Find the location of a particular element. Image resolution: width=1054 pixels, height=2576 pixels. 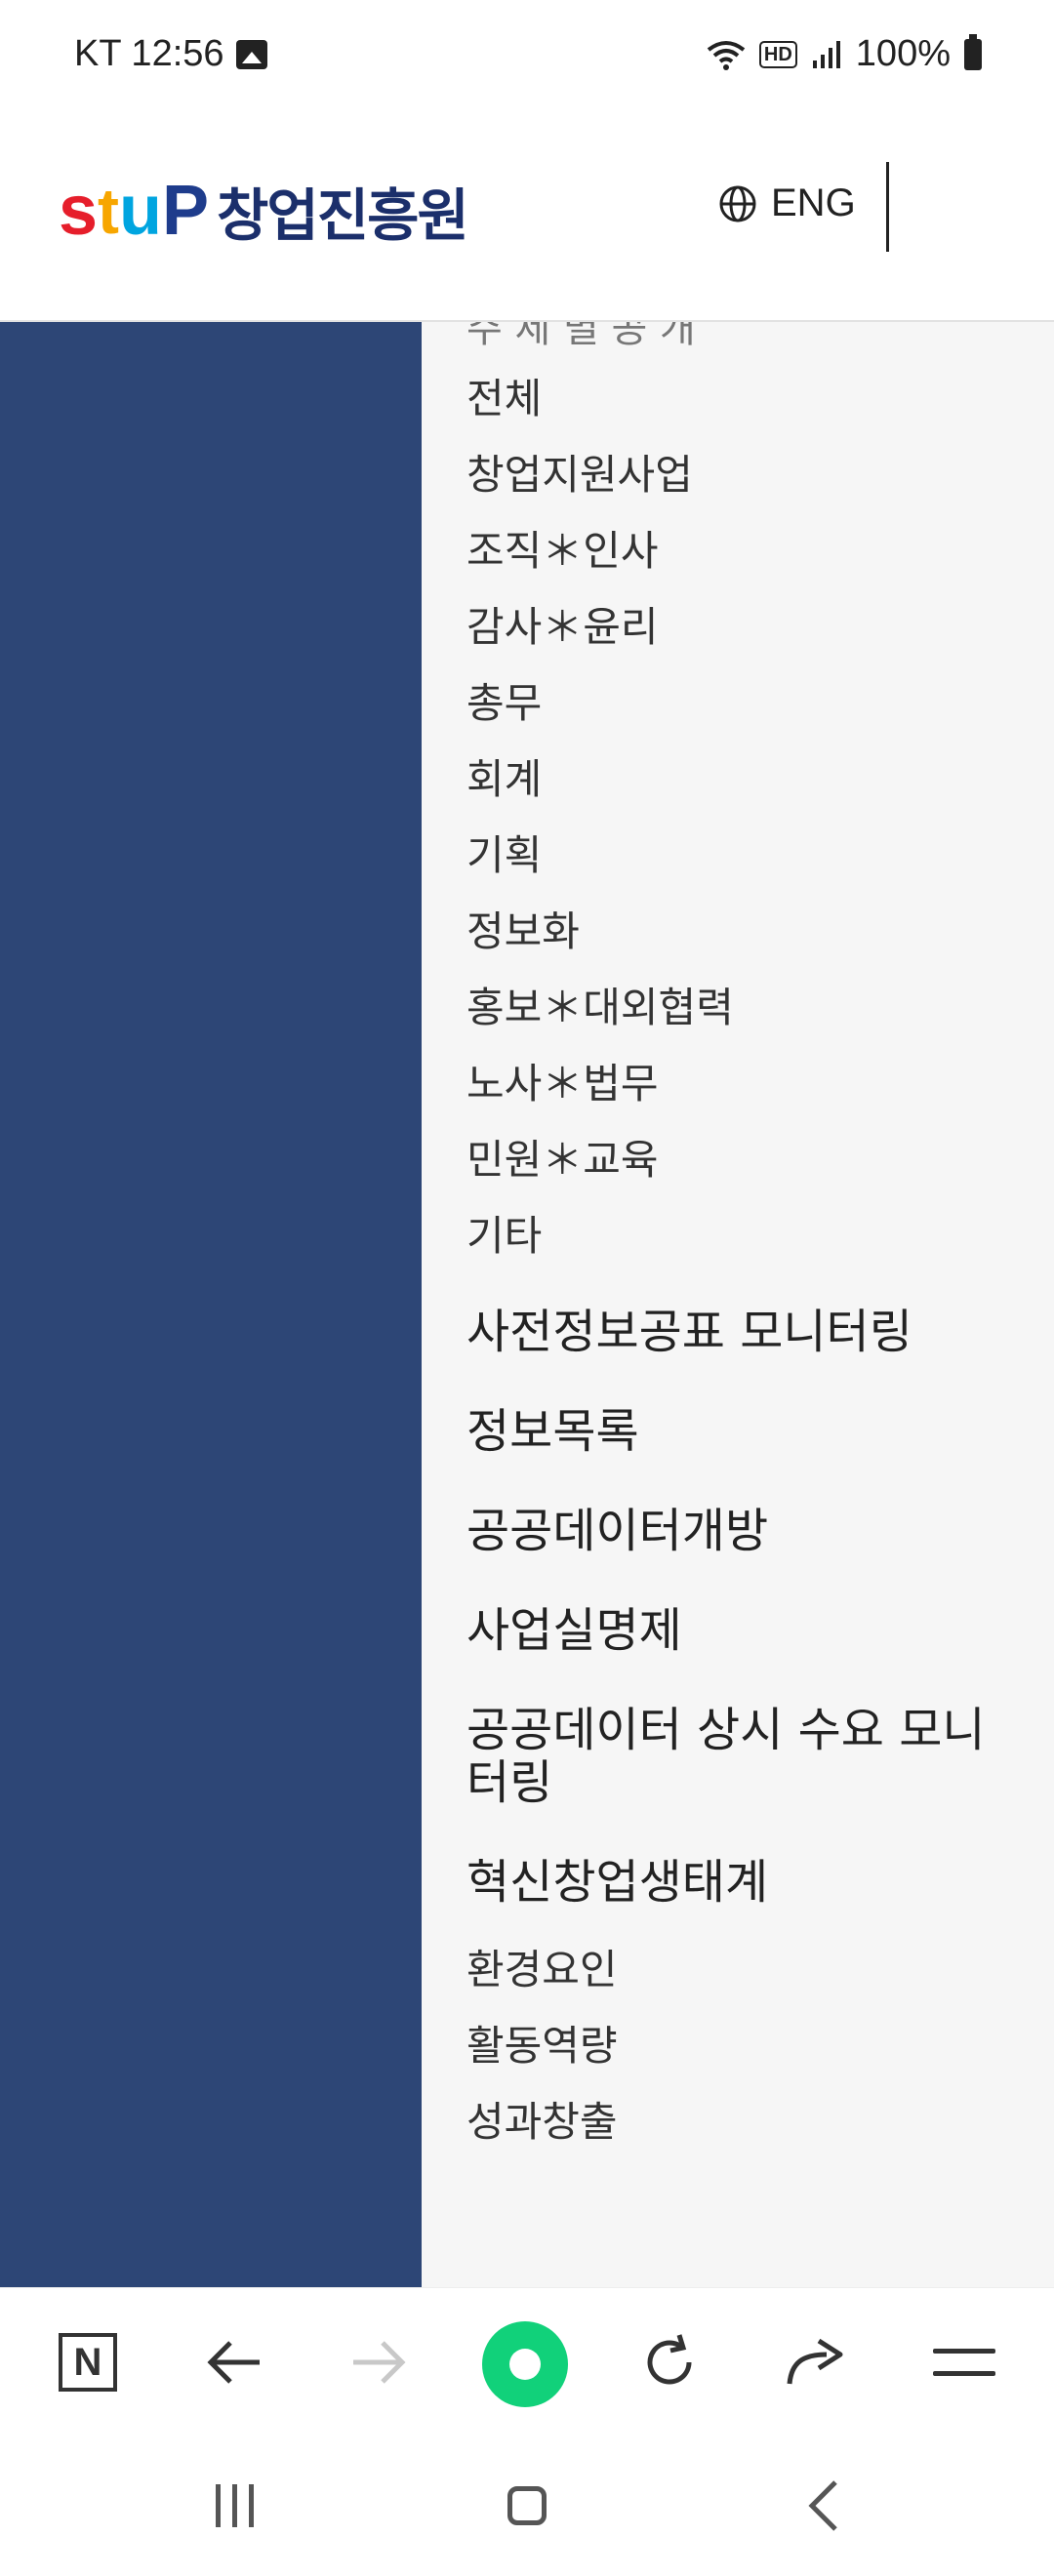

system-nav-bar is located at coordinates (527, 2505).